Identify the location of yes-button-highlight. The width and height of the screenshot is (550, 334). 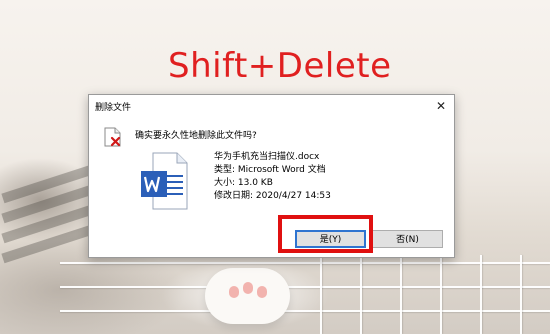
(325, 234).